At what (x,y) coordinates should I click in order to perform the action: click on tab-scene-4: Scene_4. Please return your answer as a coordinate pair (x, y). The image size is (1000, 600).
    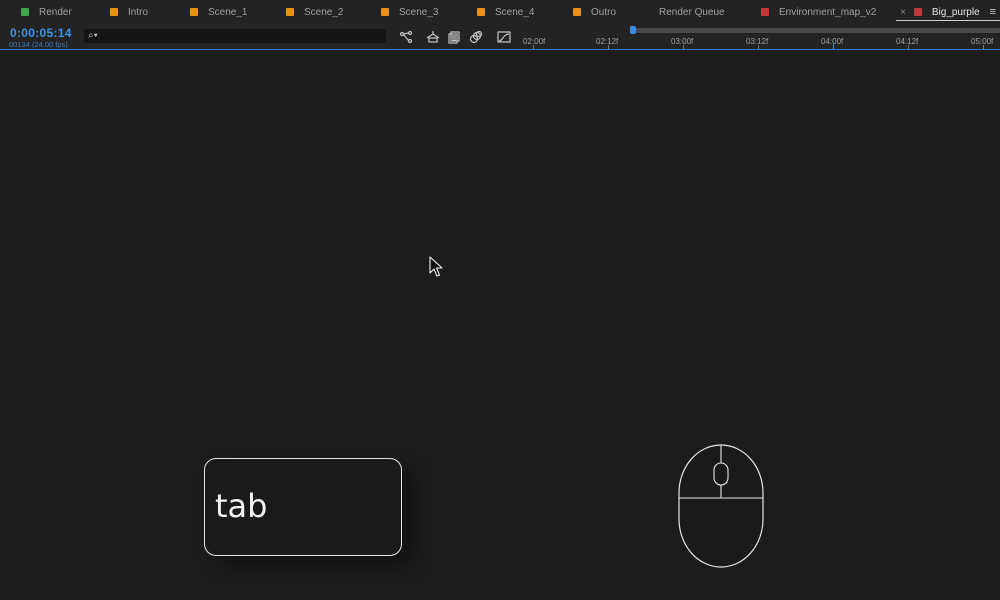
    Looking at the image, I should click on (505, 12).